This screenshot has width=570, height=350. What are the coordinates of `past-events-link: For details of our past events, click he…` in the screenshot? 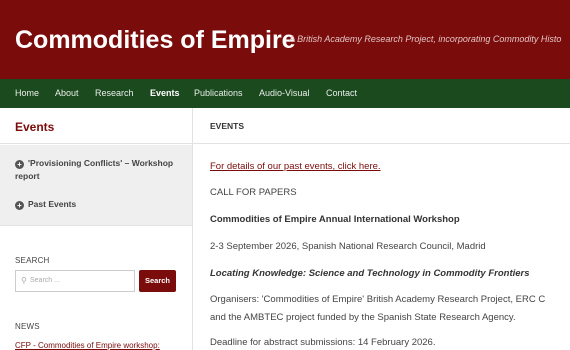 It's located at (295, 166).